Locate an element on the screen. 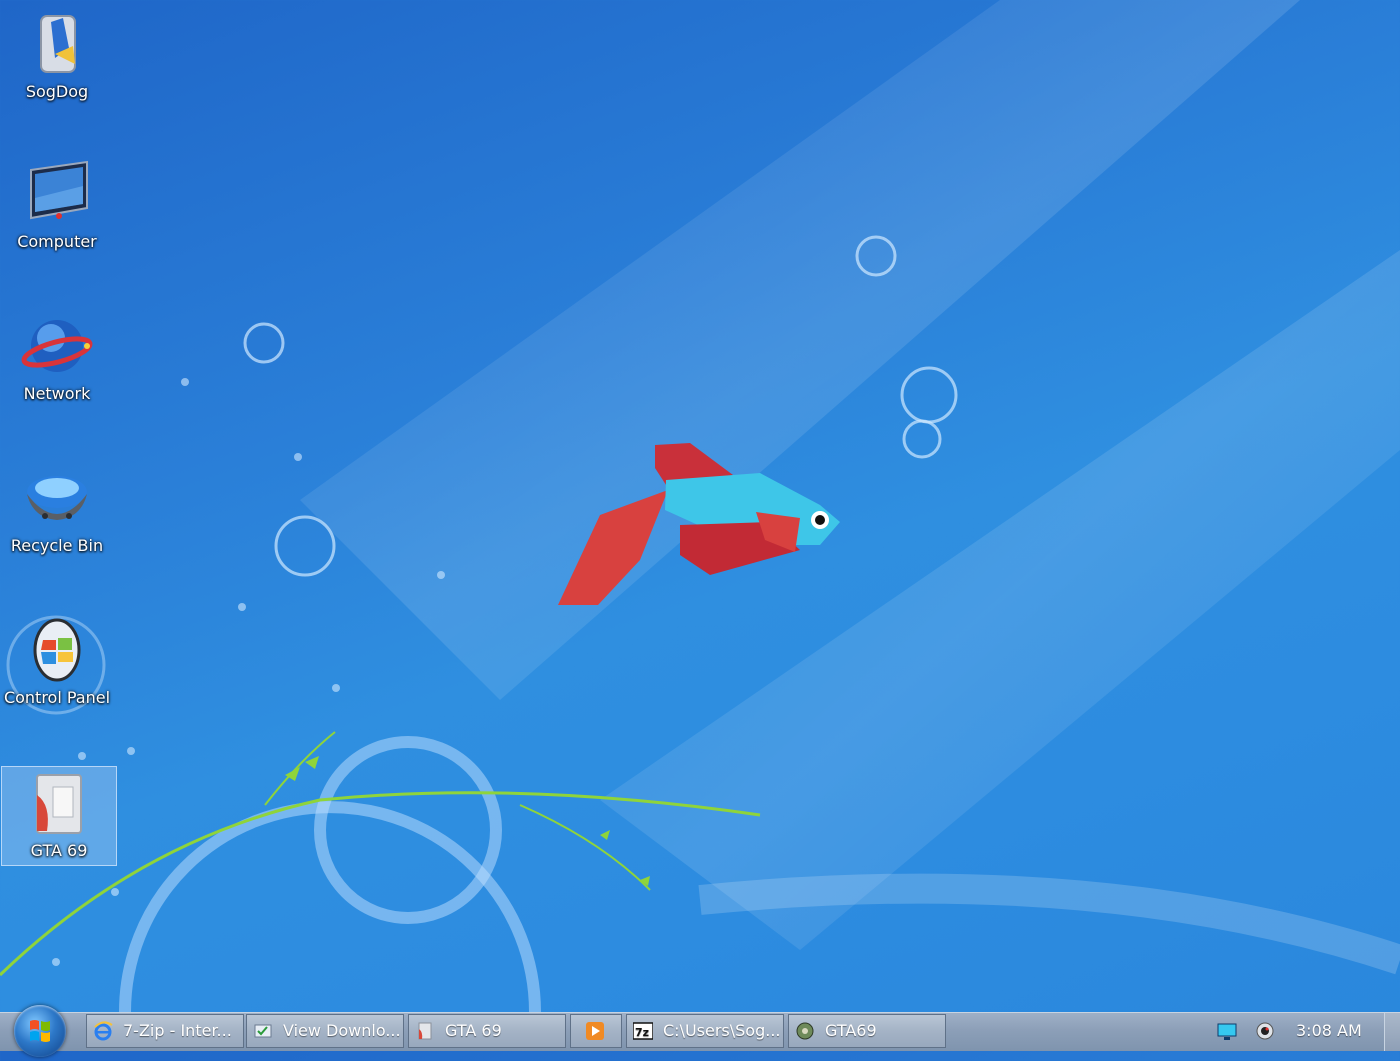 The image size is (1400, 1061). taskbar-button-gta69-game: GTA69 is located at coordinates (867, 1031).